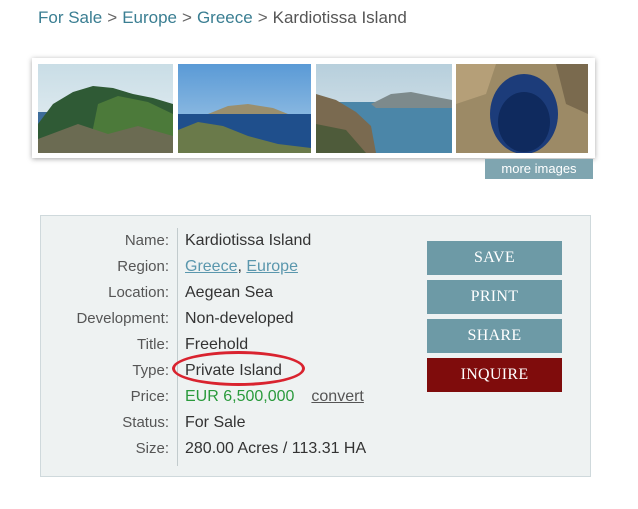 The image size is (638, 509). I want to click on details-divider, so click(177, 347).